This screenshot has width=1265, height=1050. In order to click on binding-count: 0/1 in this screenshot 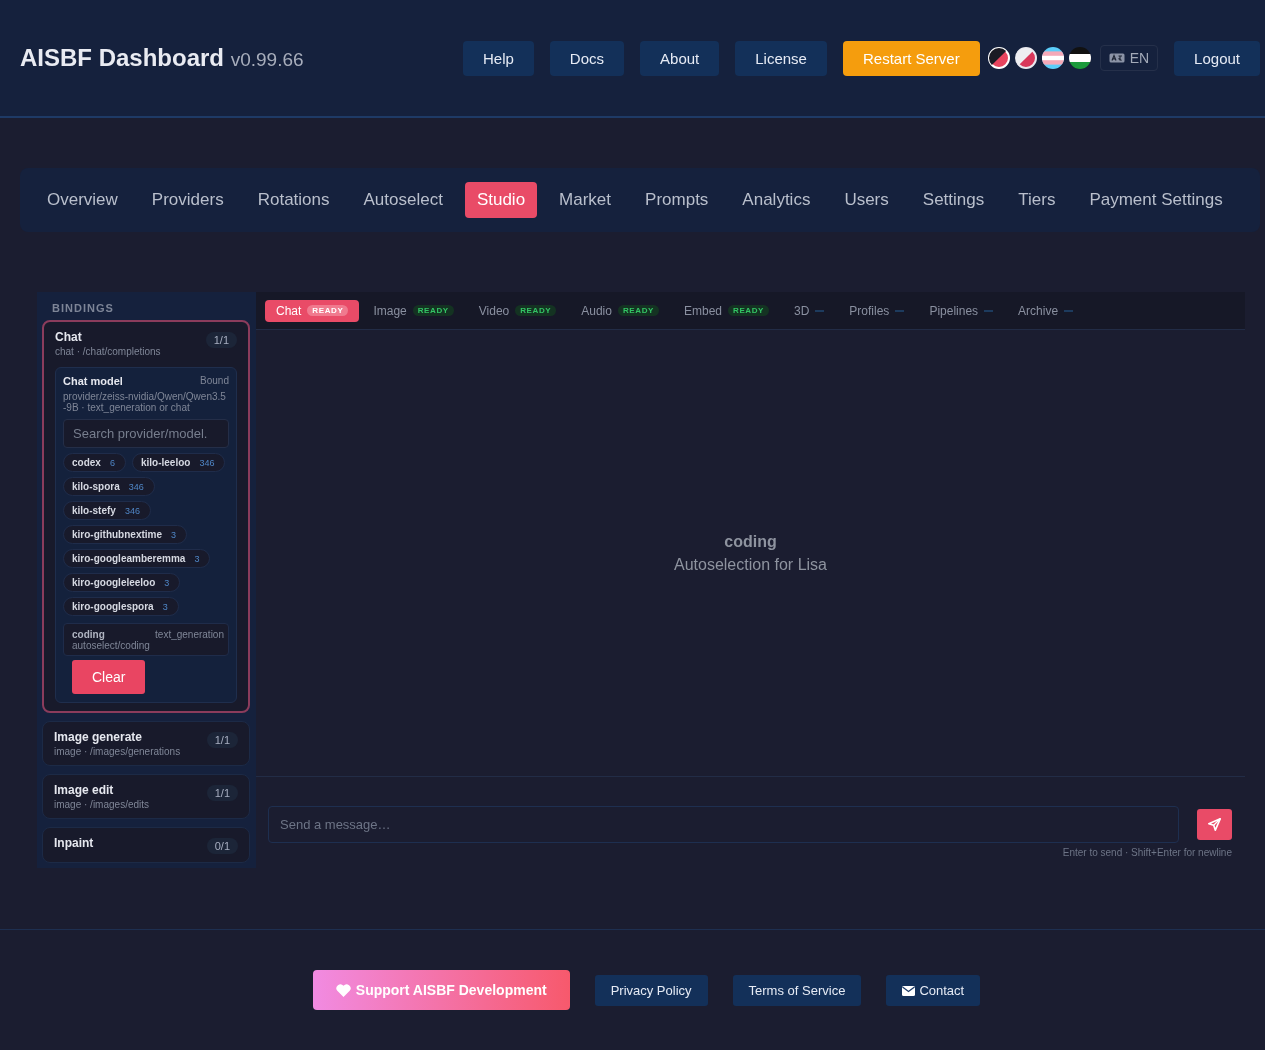, I will do `click(222, 846)`.